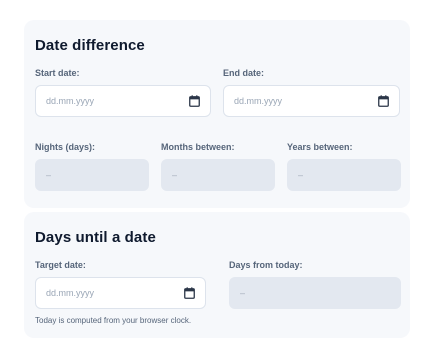 This screenshot has height=344, width=440. Describe the element at coordinates (243, 293) in the screenshot. I see `days-from-today-value: –` at that location.